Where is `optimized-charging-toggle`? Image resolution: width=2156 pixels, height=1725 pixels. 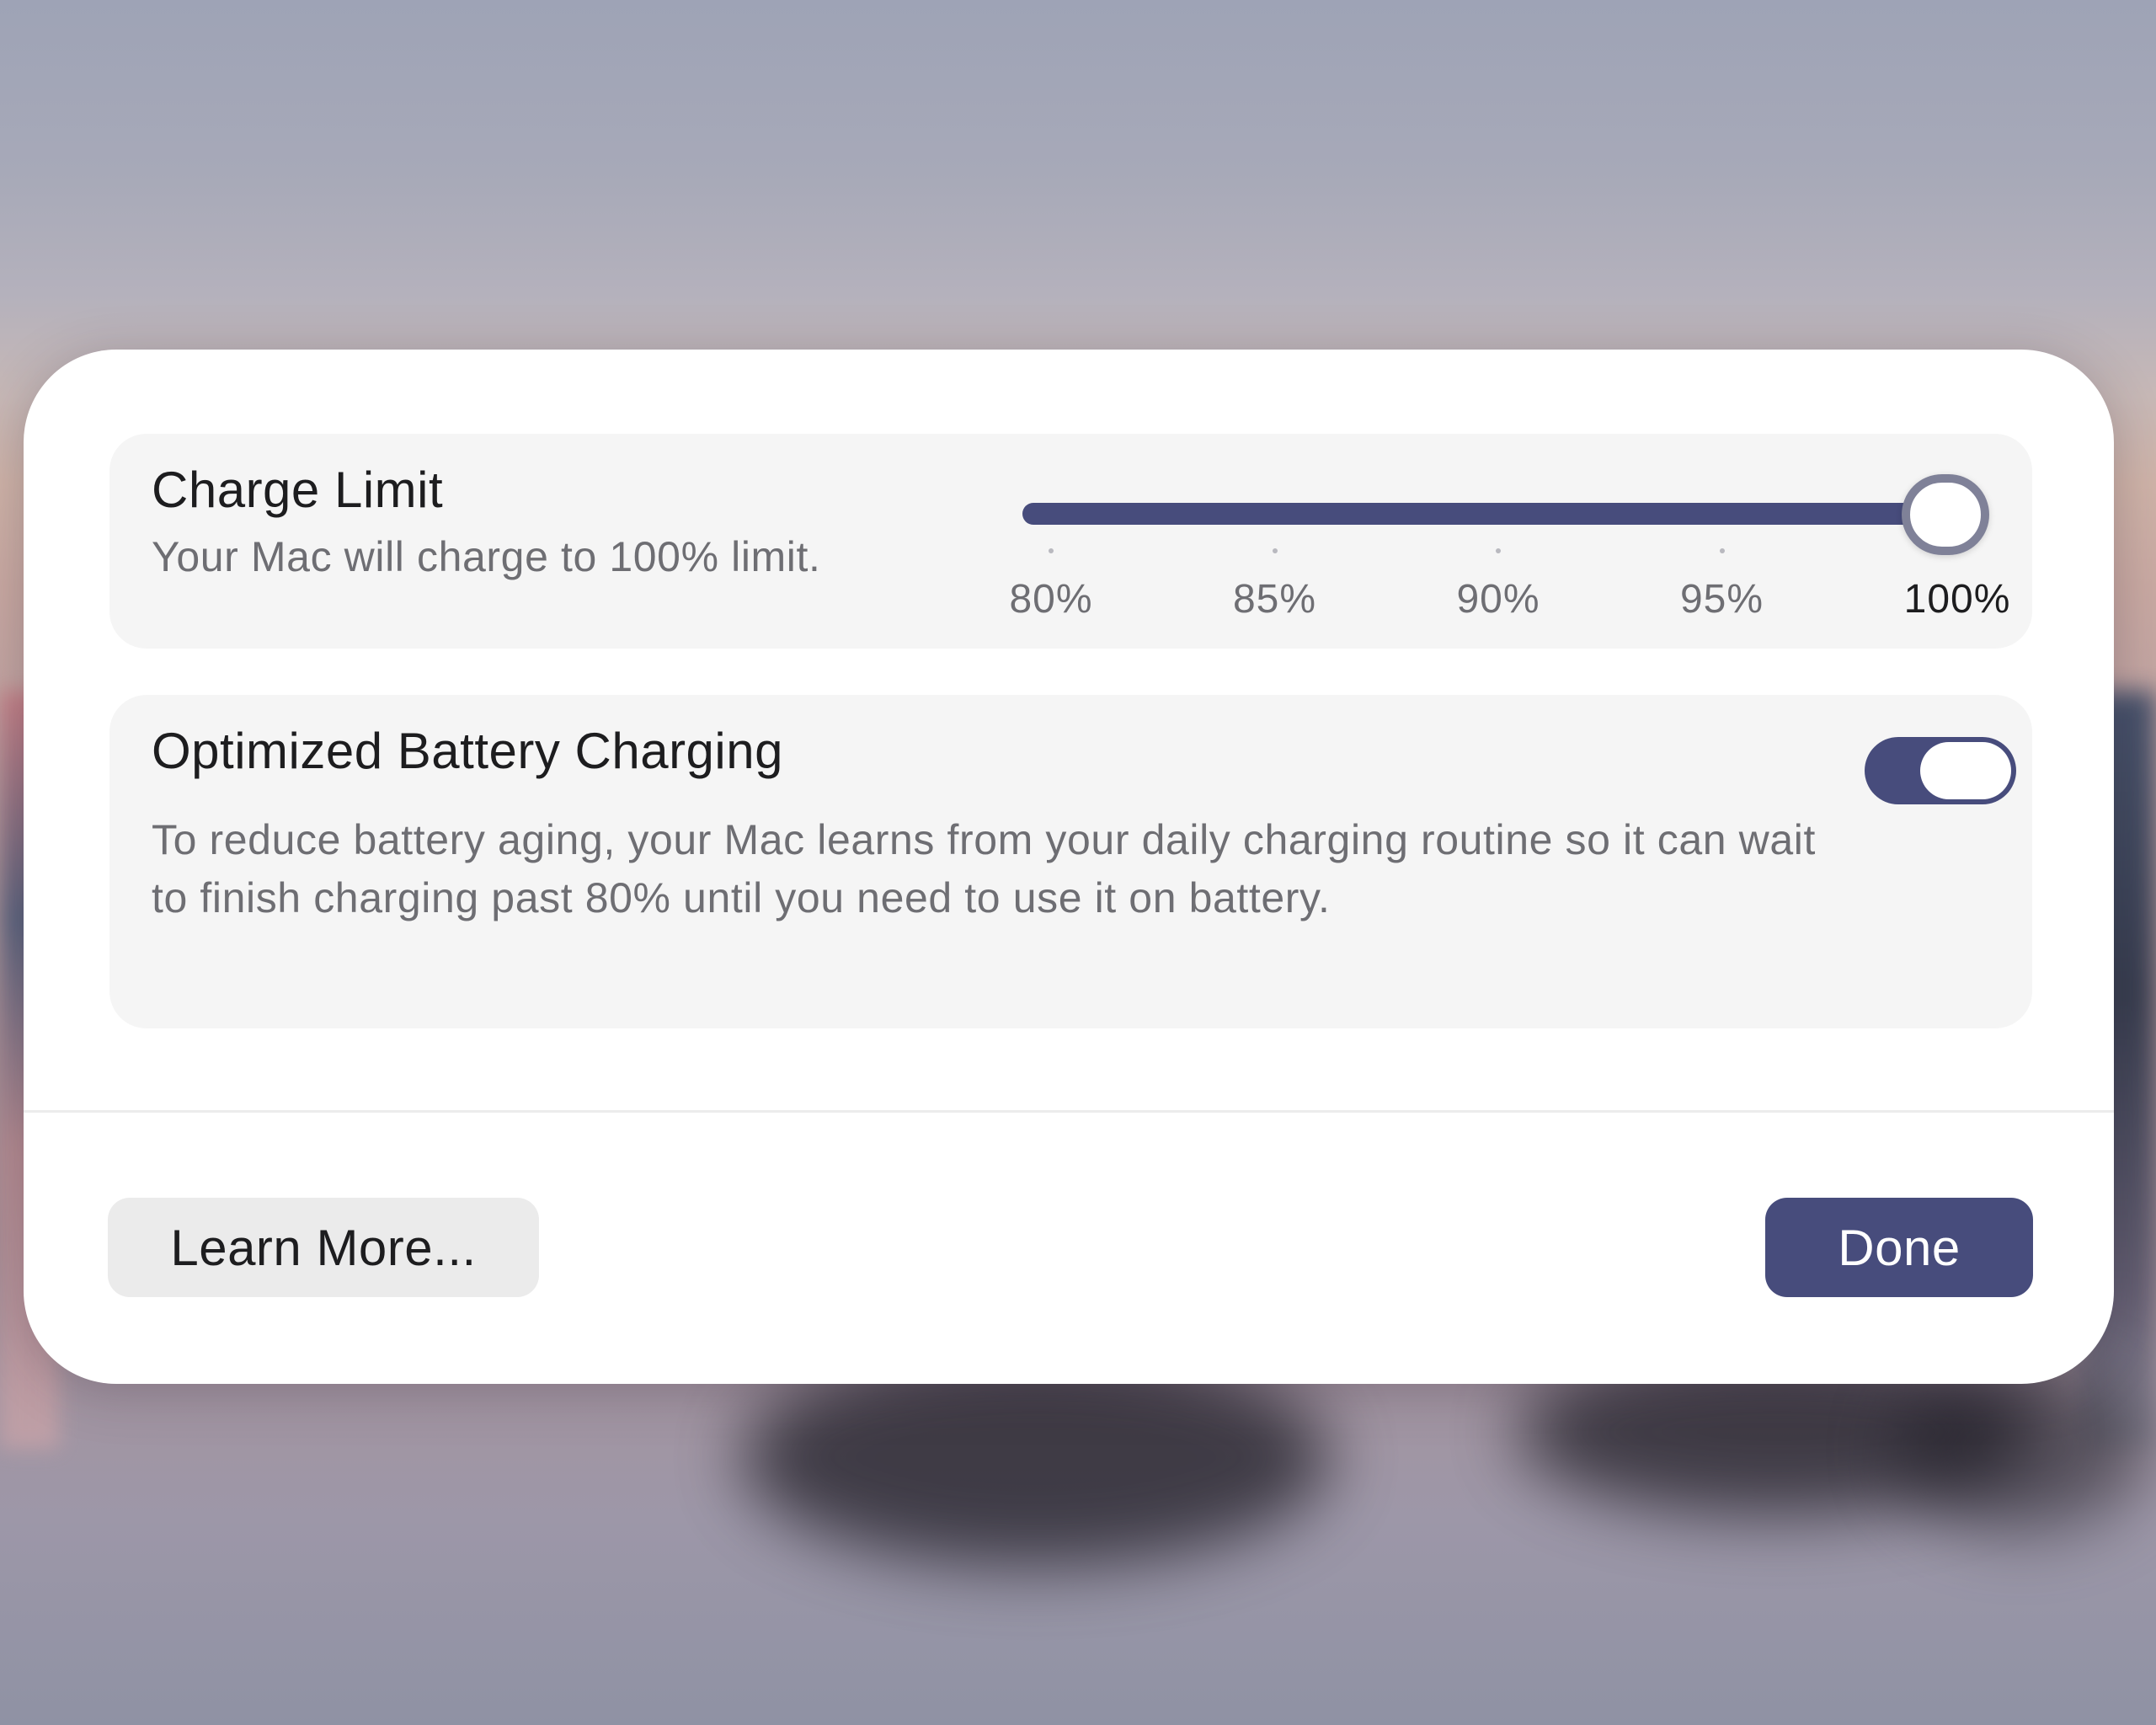
optimized-charging-toggle is located at coordinates (1940, 770).